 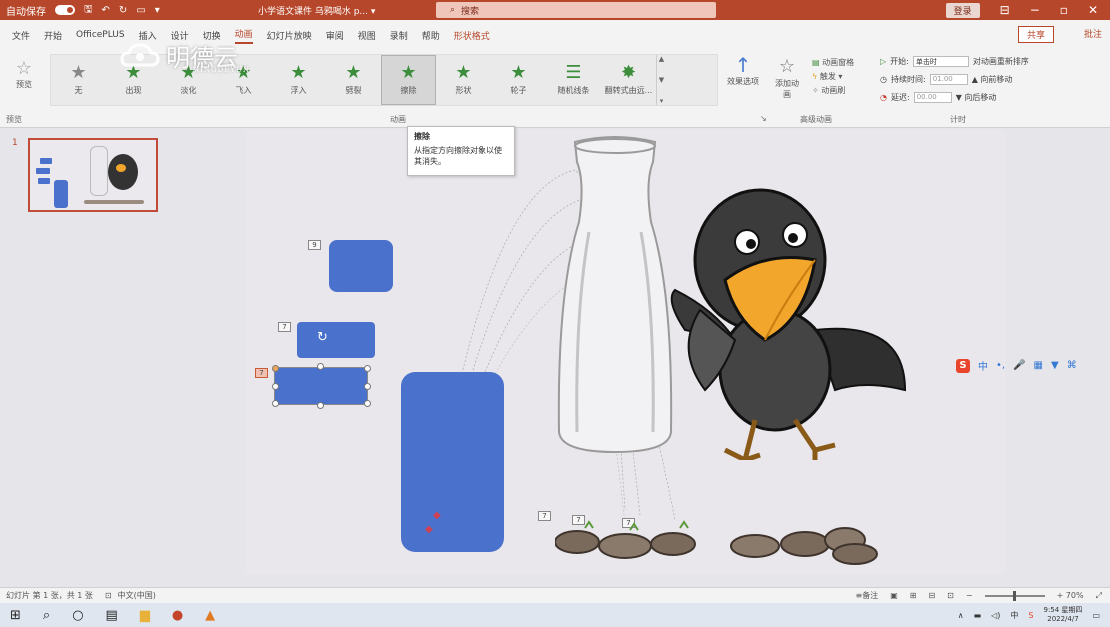 What do you see at coordinates (573, 80) in the screenshot?
I see `animation-random-bars: ☰ 随机线条` at bounding box center [573, 80].